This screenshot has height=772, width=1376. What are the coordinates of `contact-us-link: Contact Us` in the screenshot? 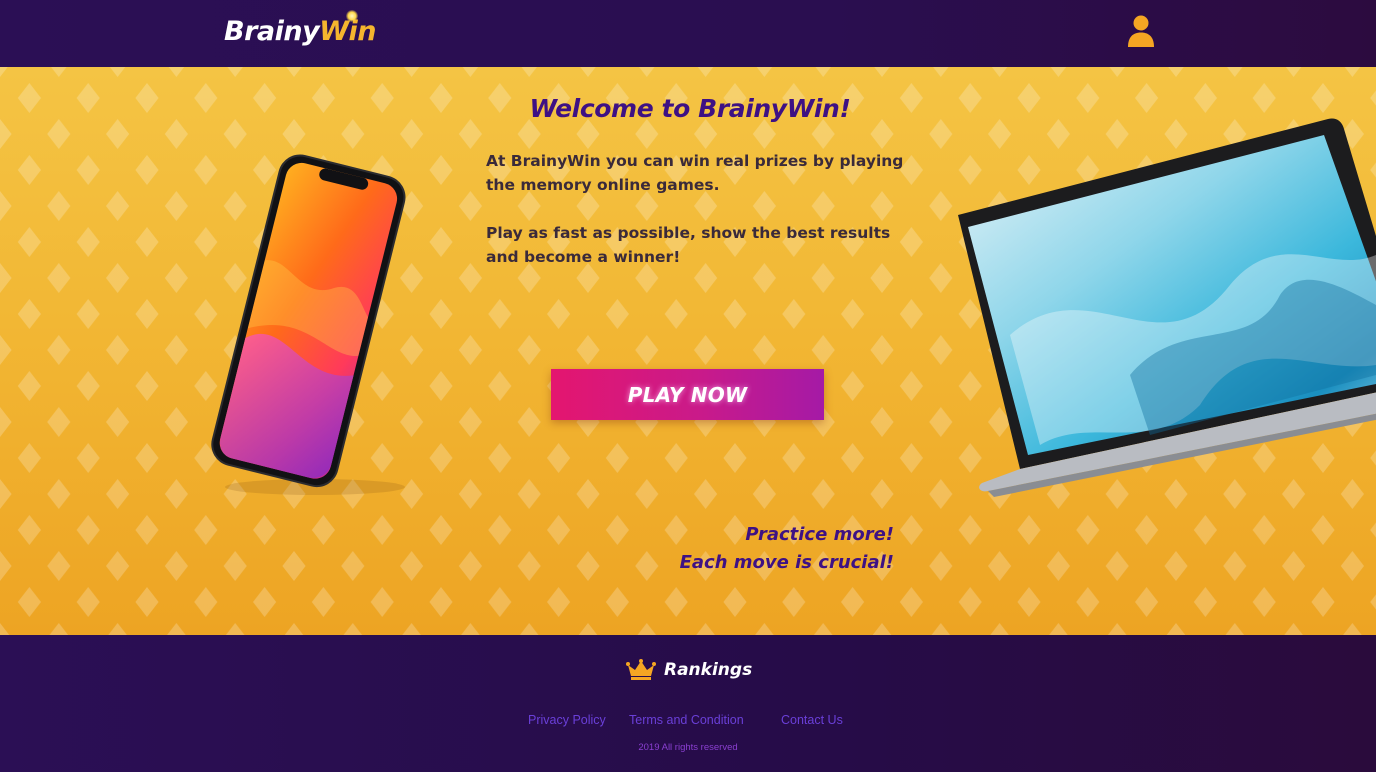 It's located at (812, 720).